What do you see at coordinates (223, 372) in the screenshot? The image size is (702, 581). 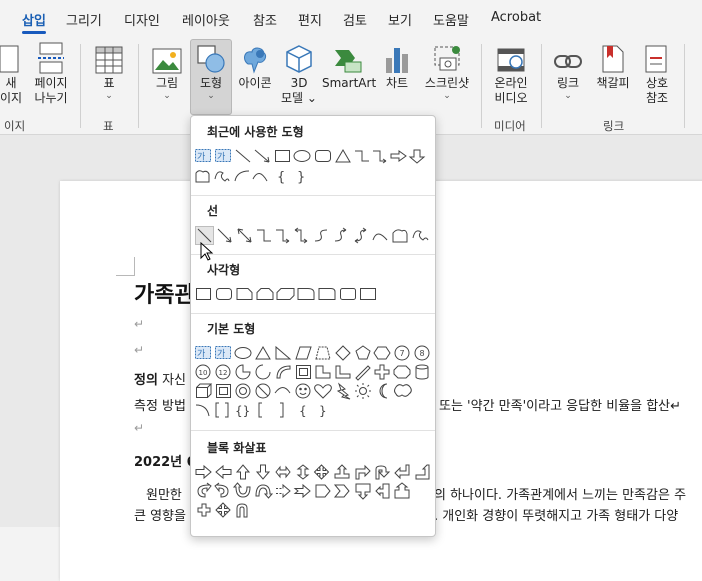 I see `dodecagon-shape-icon: 12` at bounding box center [223, 372].